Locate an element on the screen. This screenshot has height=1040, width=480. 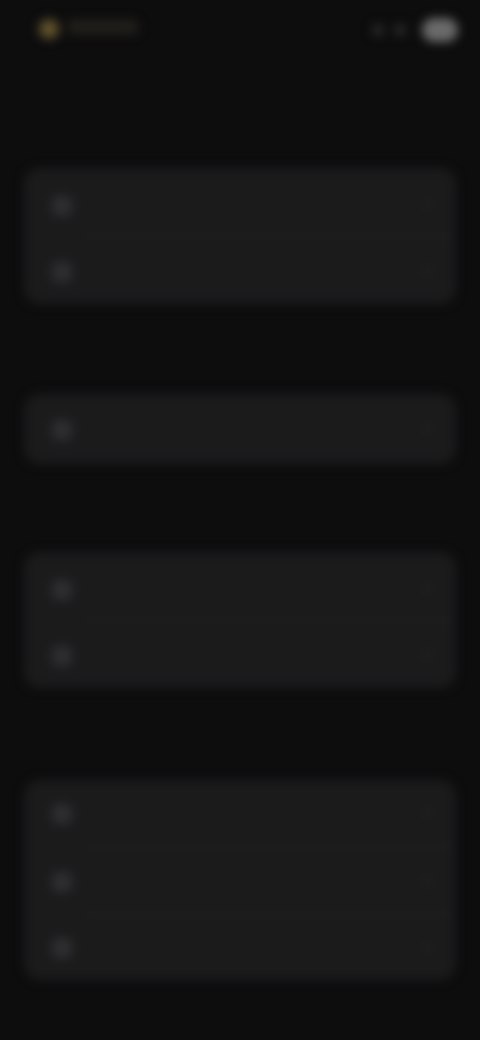
top-bar-actions is located at coordinates (413, 30).